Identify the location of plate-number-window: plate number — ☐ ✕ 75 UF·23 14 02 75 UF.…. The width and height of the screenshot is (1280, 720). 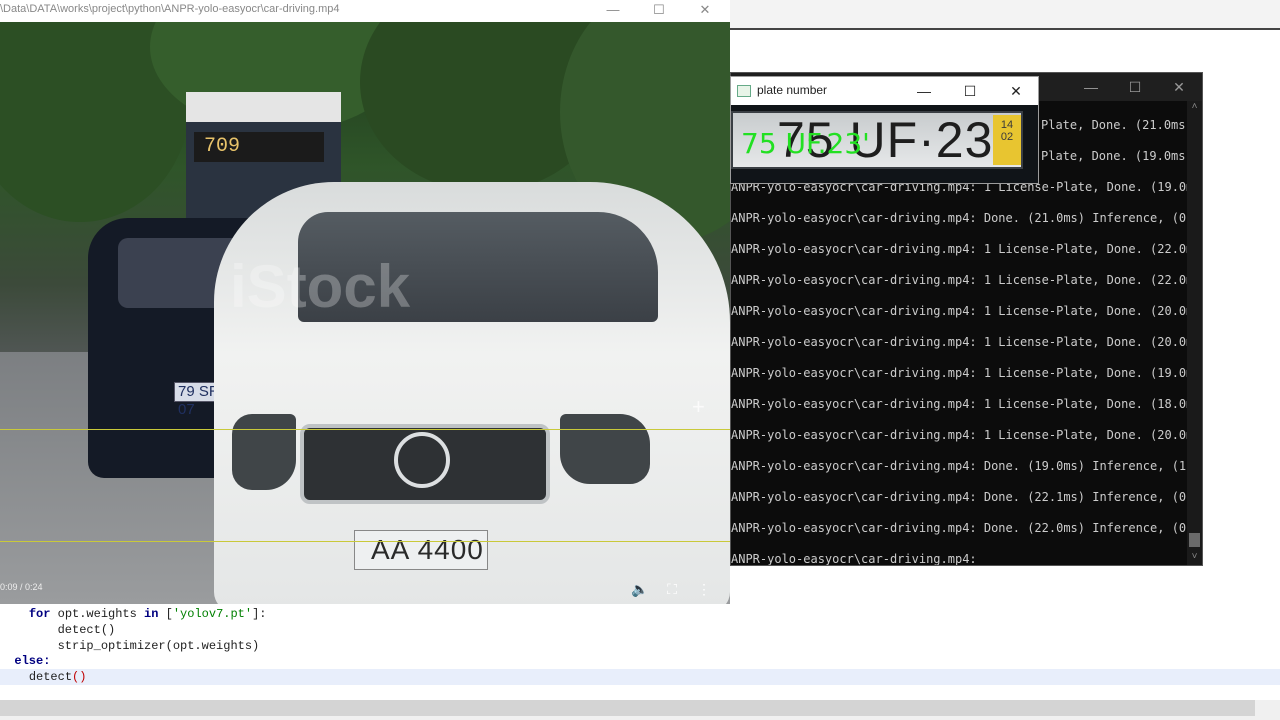
(884, 130).